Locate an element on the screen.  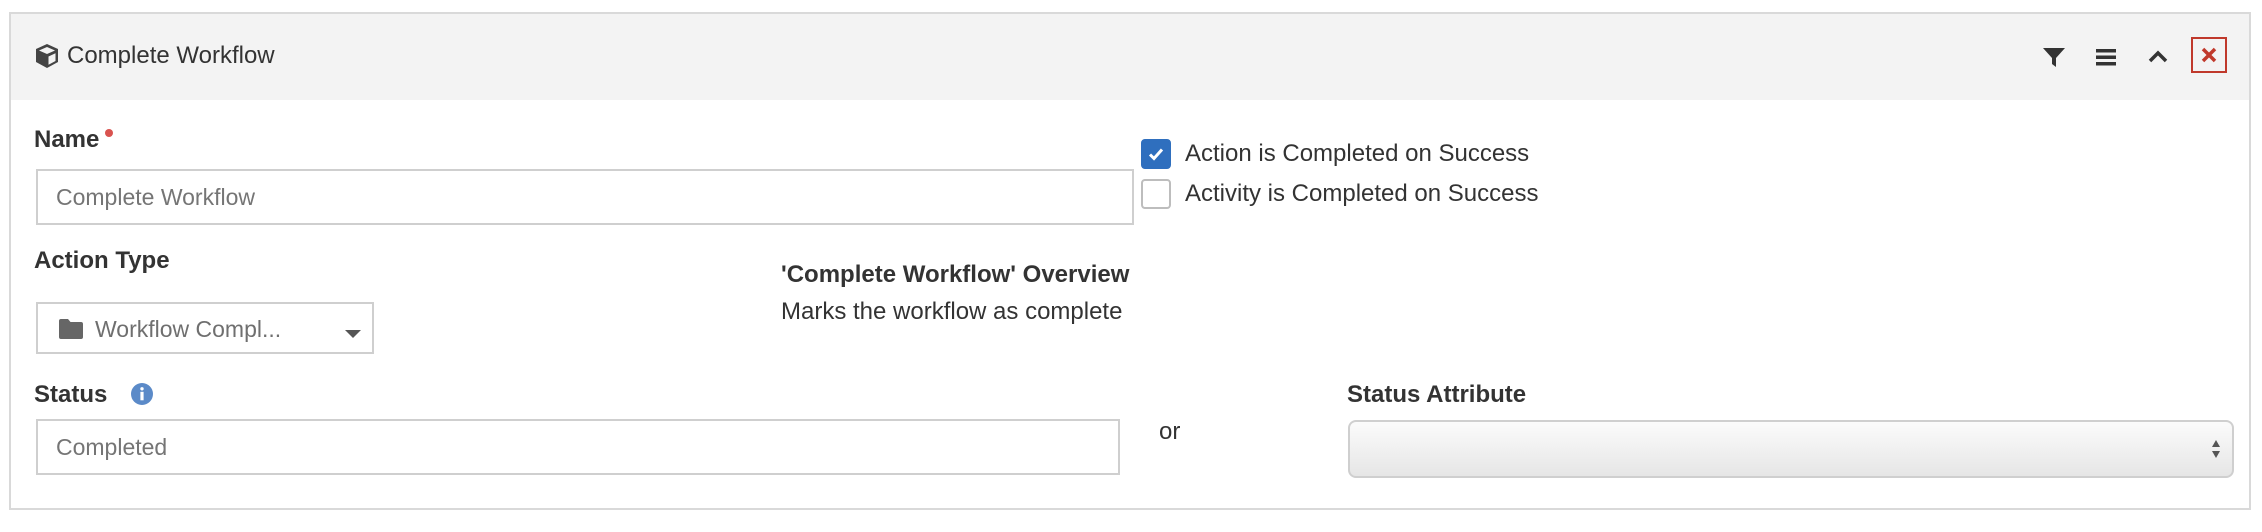
panel-title: Complete Workflow is located at coordinates (171, 55).